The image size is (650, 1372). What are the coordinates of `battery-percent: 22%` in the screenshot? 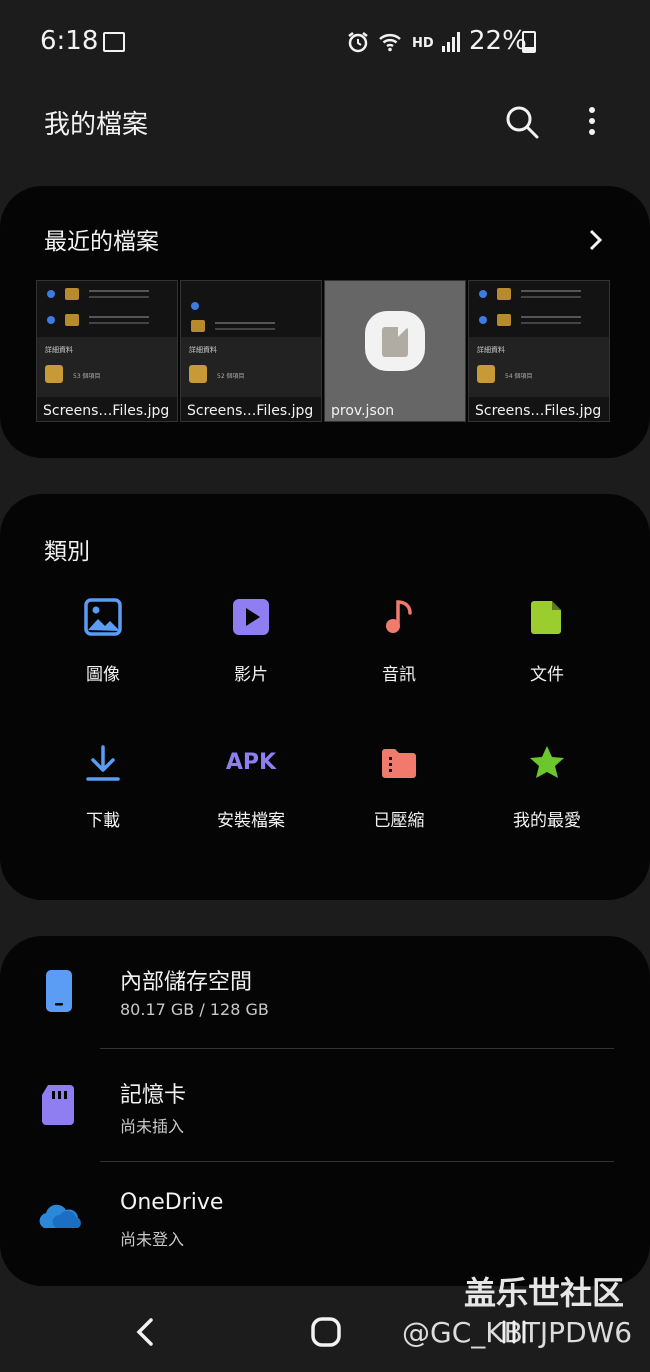 It's located at (498, 41).